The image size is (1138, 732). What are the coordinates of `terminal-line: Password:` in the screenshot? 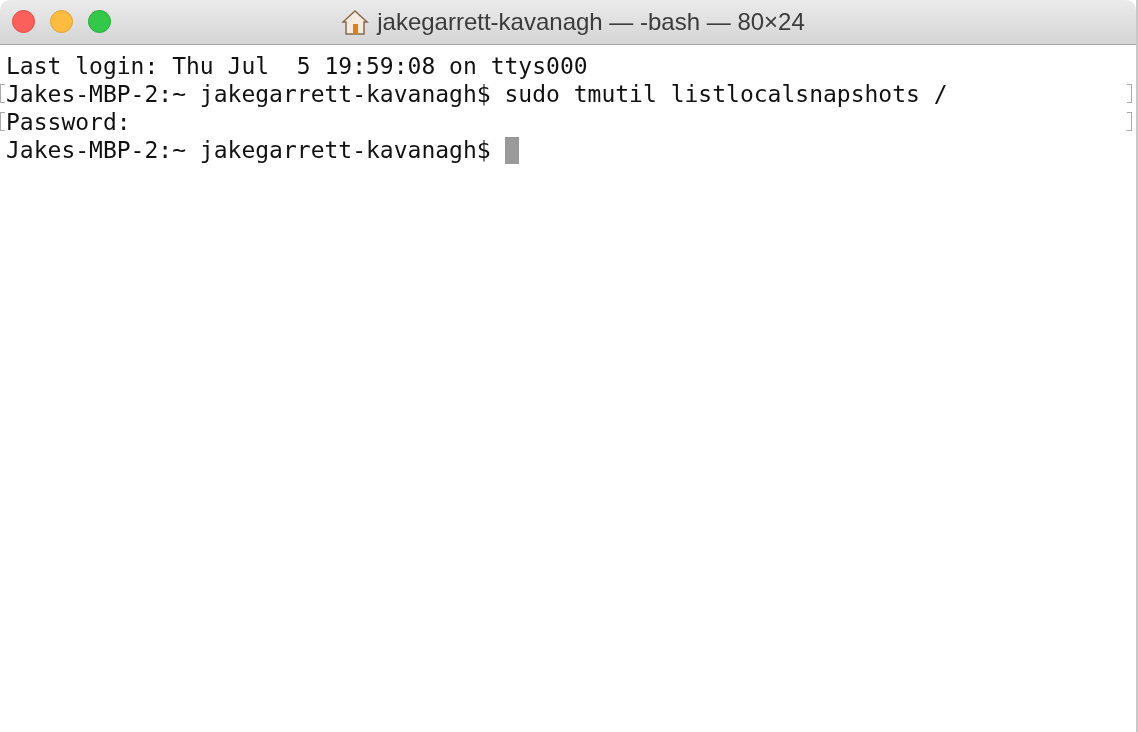 It's located at (68, 122).